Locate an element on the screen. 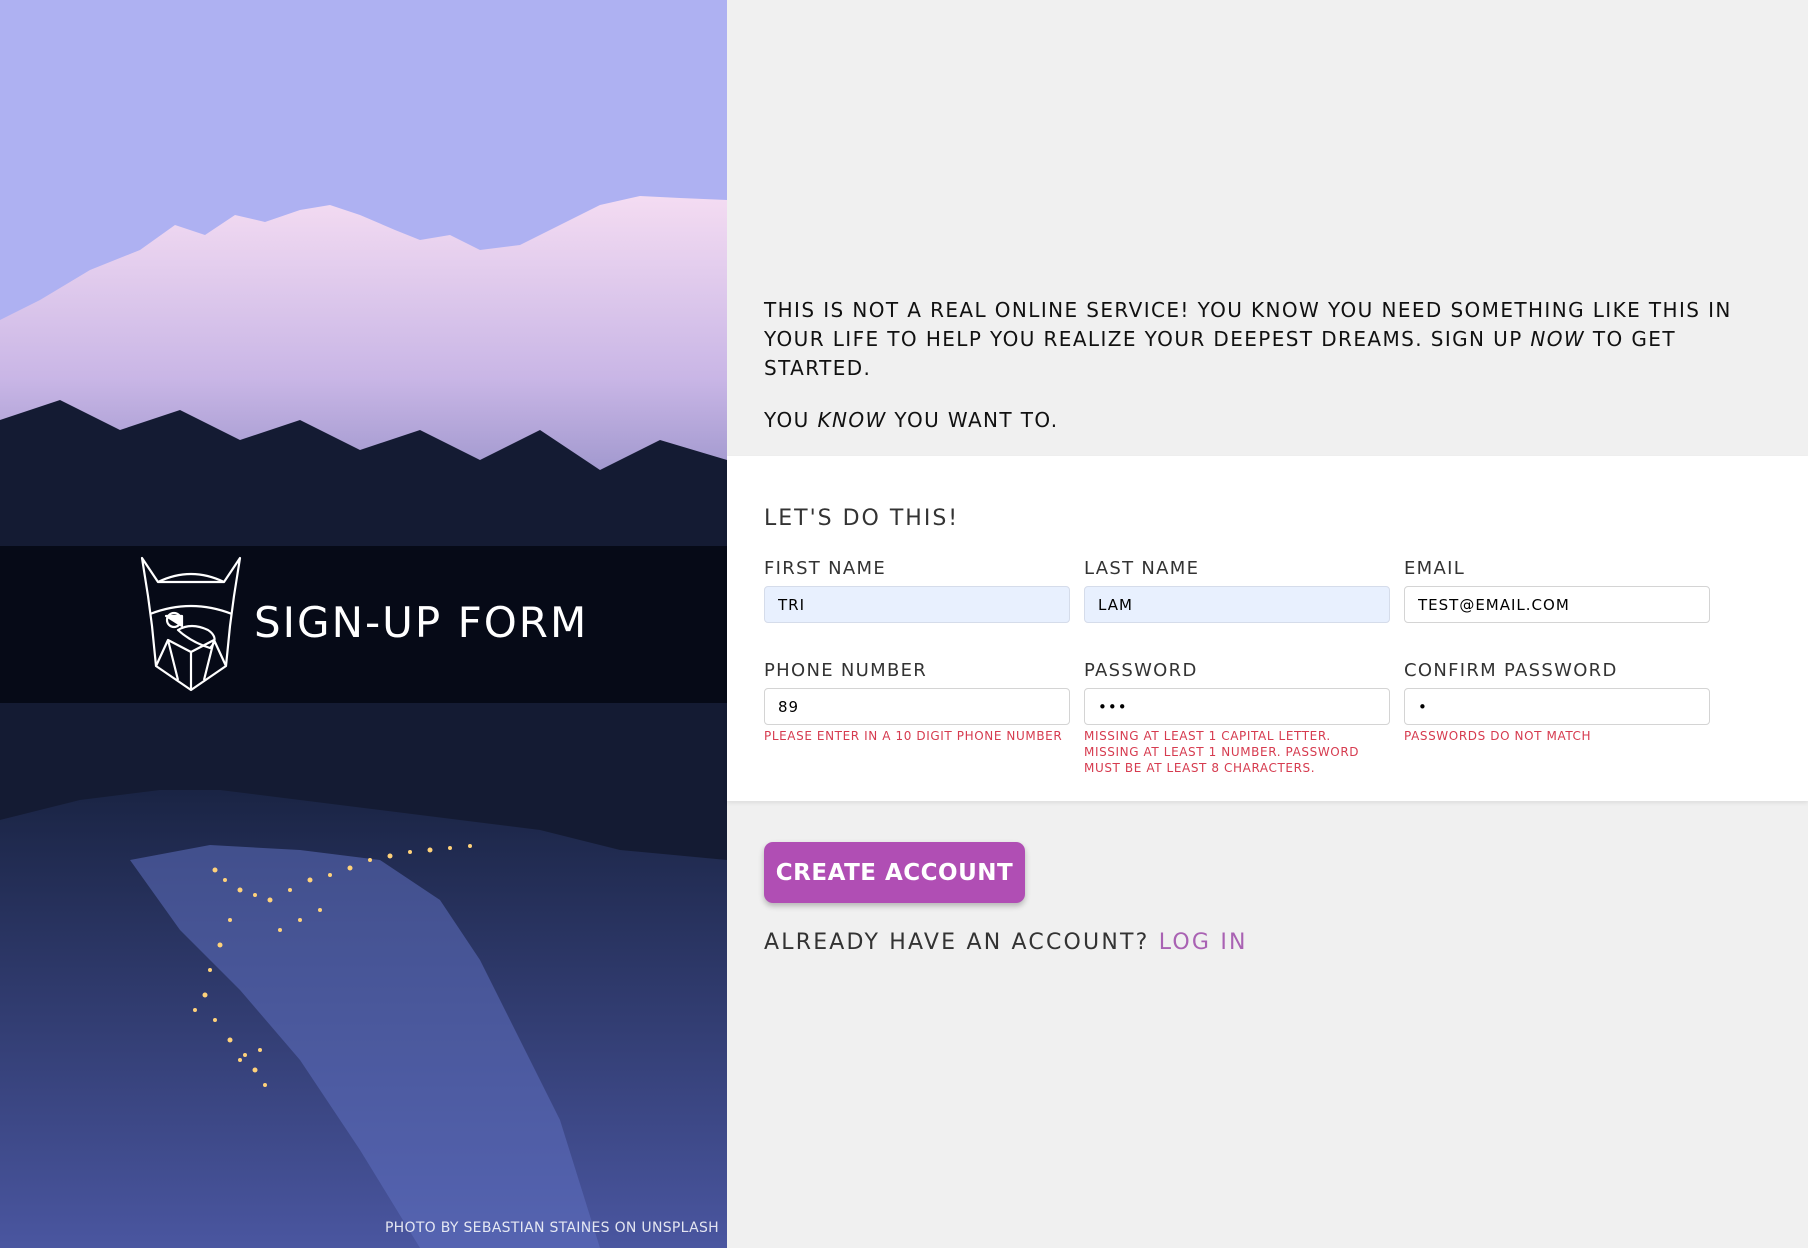  odin-helmet-logo-icon is located at coordinates (191, 624).